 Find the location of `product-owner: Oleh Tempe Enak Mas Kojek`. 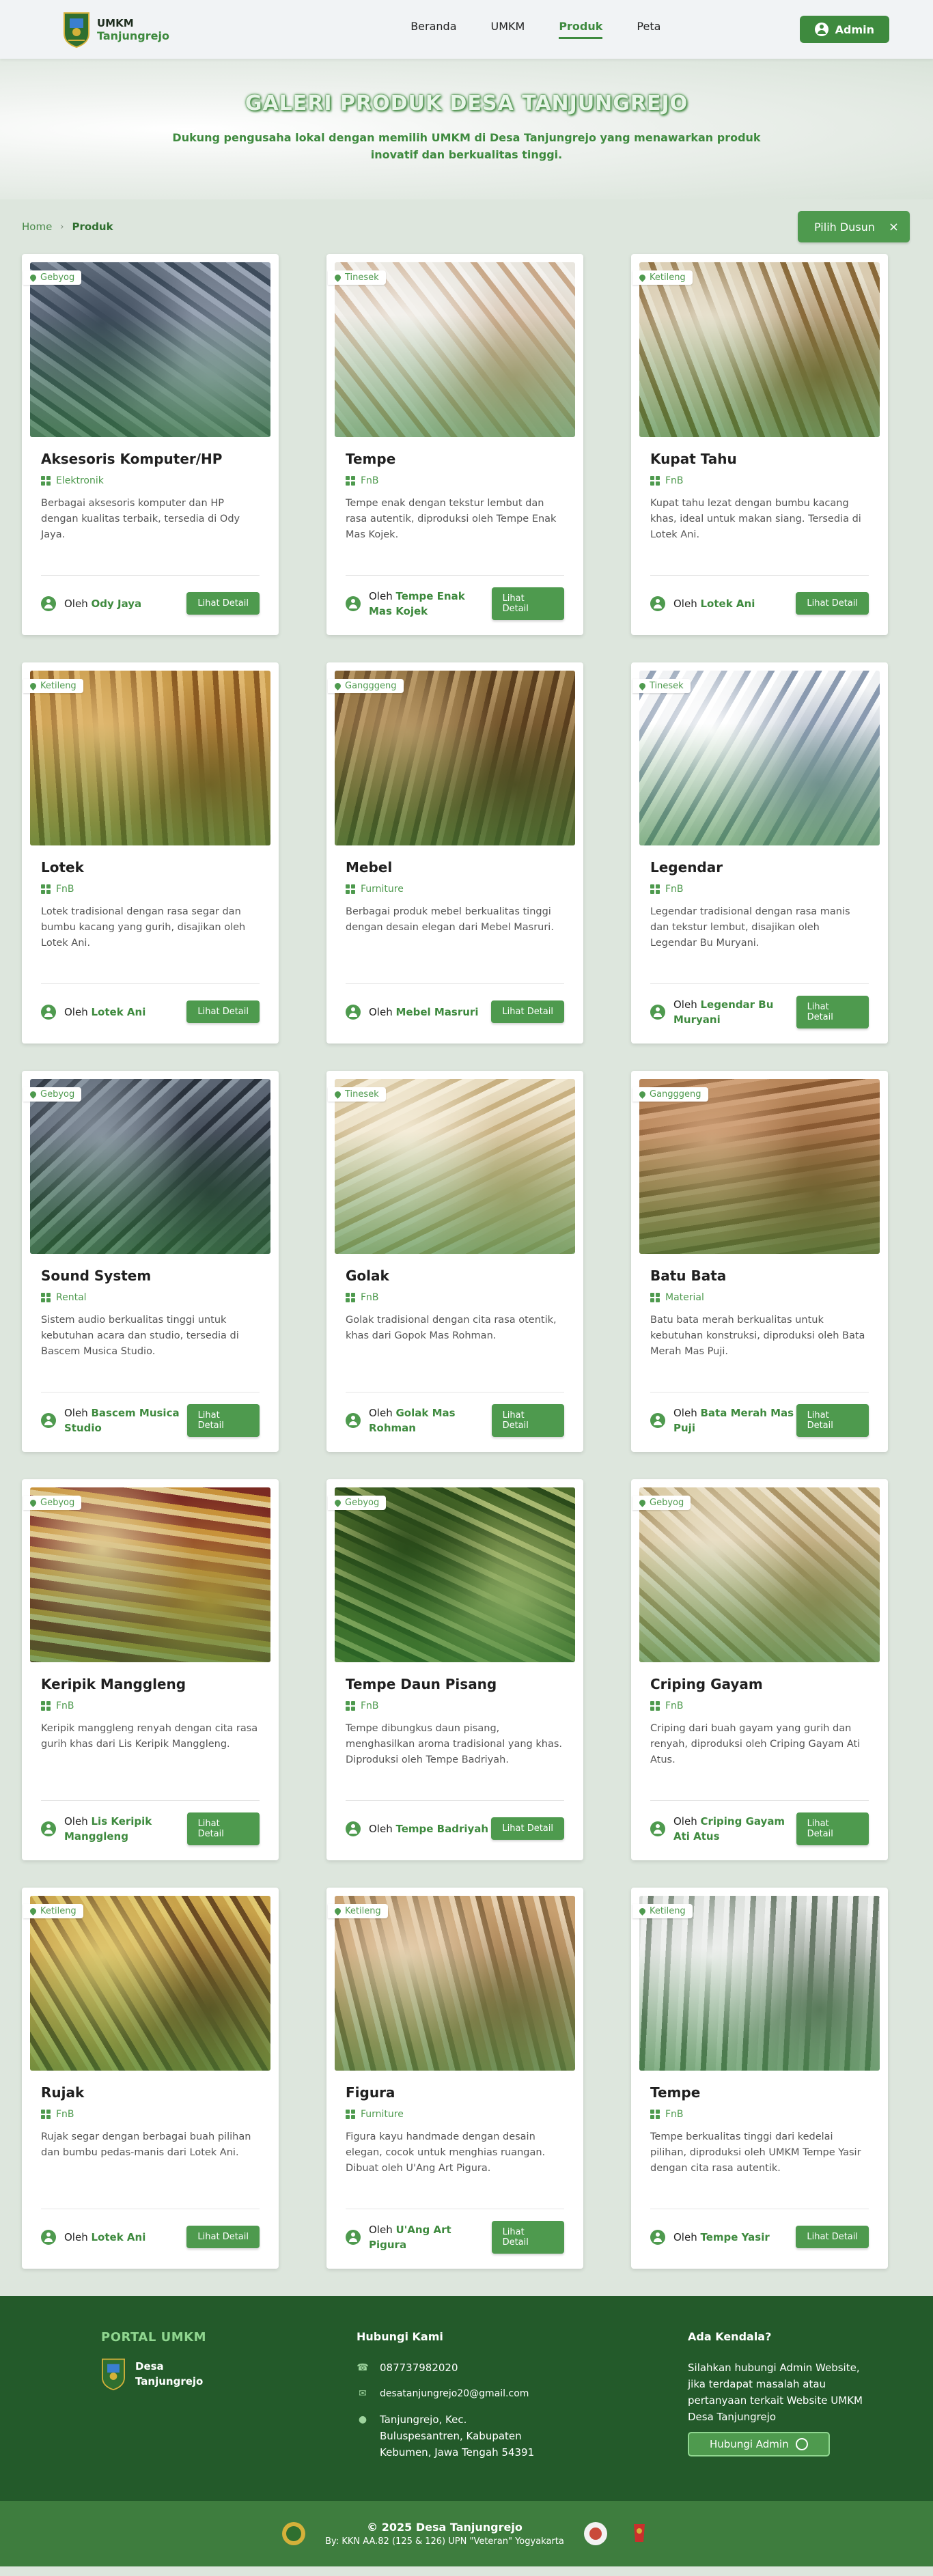

product-owner: Oleh Tempe Enak Mas Kojek is located at coordinates (419, 604).